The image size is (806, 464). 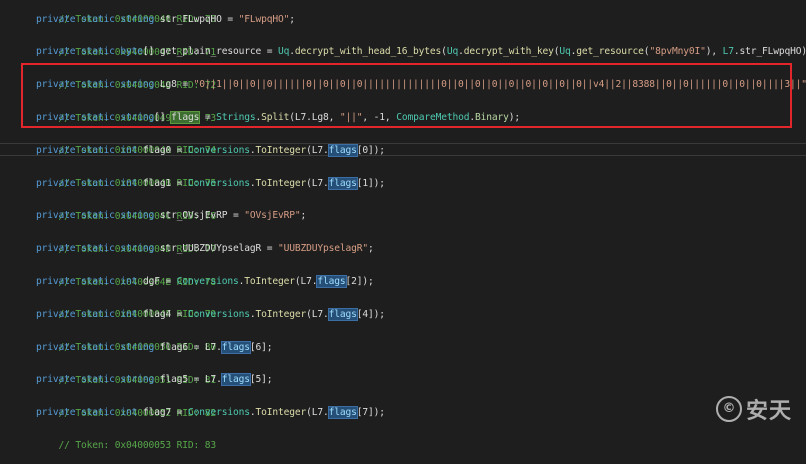 I want to click on punct: [7]);, so click(x=370, y=412).